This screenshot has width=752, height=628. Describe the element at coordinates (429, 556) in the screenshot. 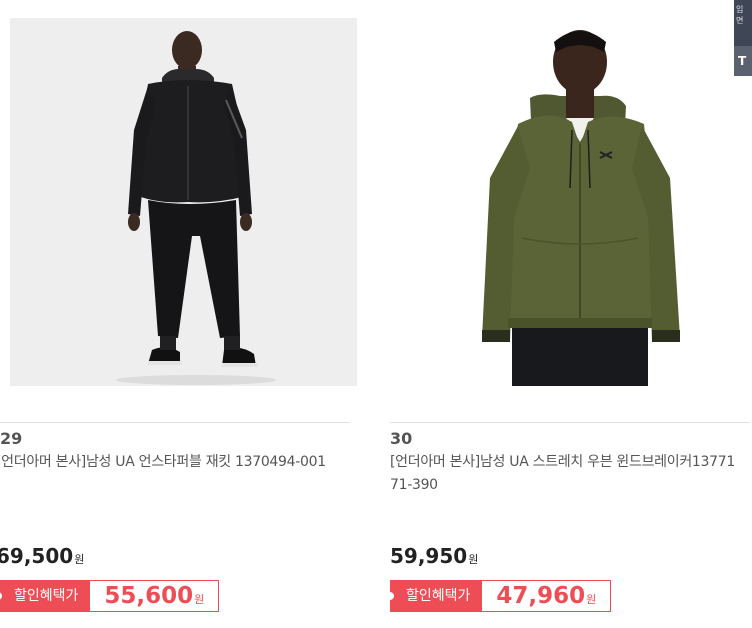

I see `price-value: 59,950` at that location.